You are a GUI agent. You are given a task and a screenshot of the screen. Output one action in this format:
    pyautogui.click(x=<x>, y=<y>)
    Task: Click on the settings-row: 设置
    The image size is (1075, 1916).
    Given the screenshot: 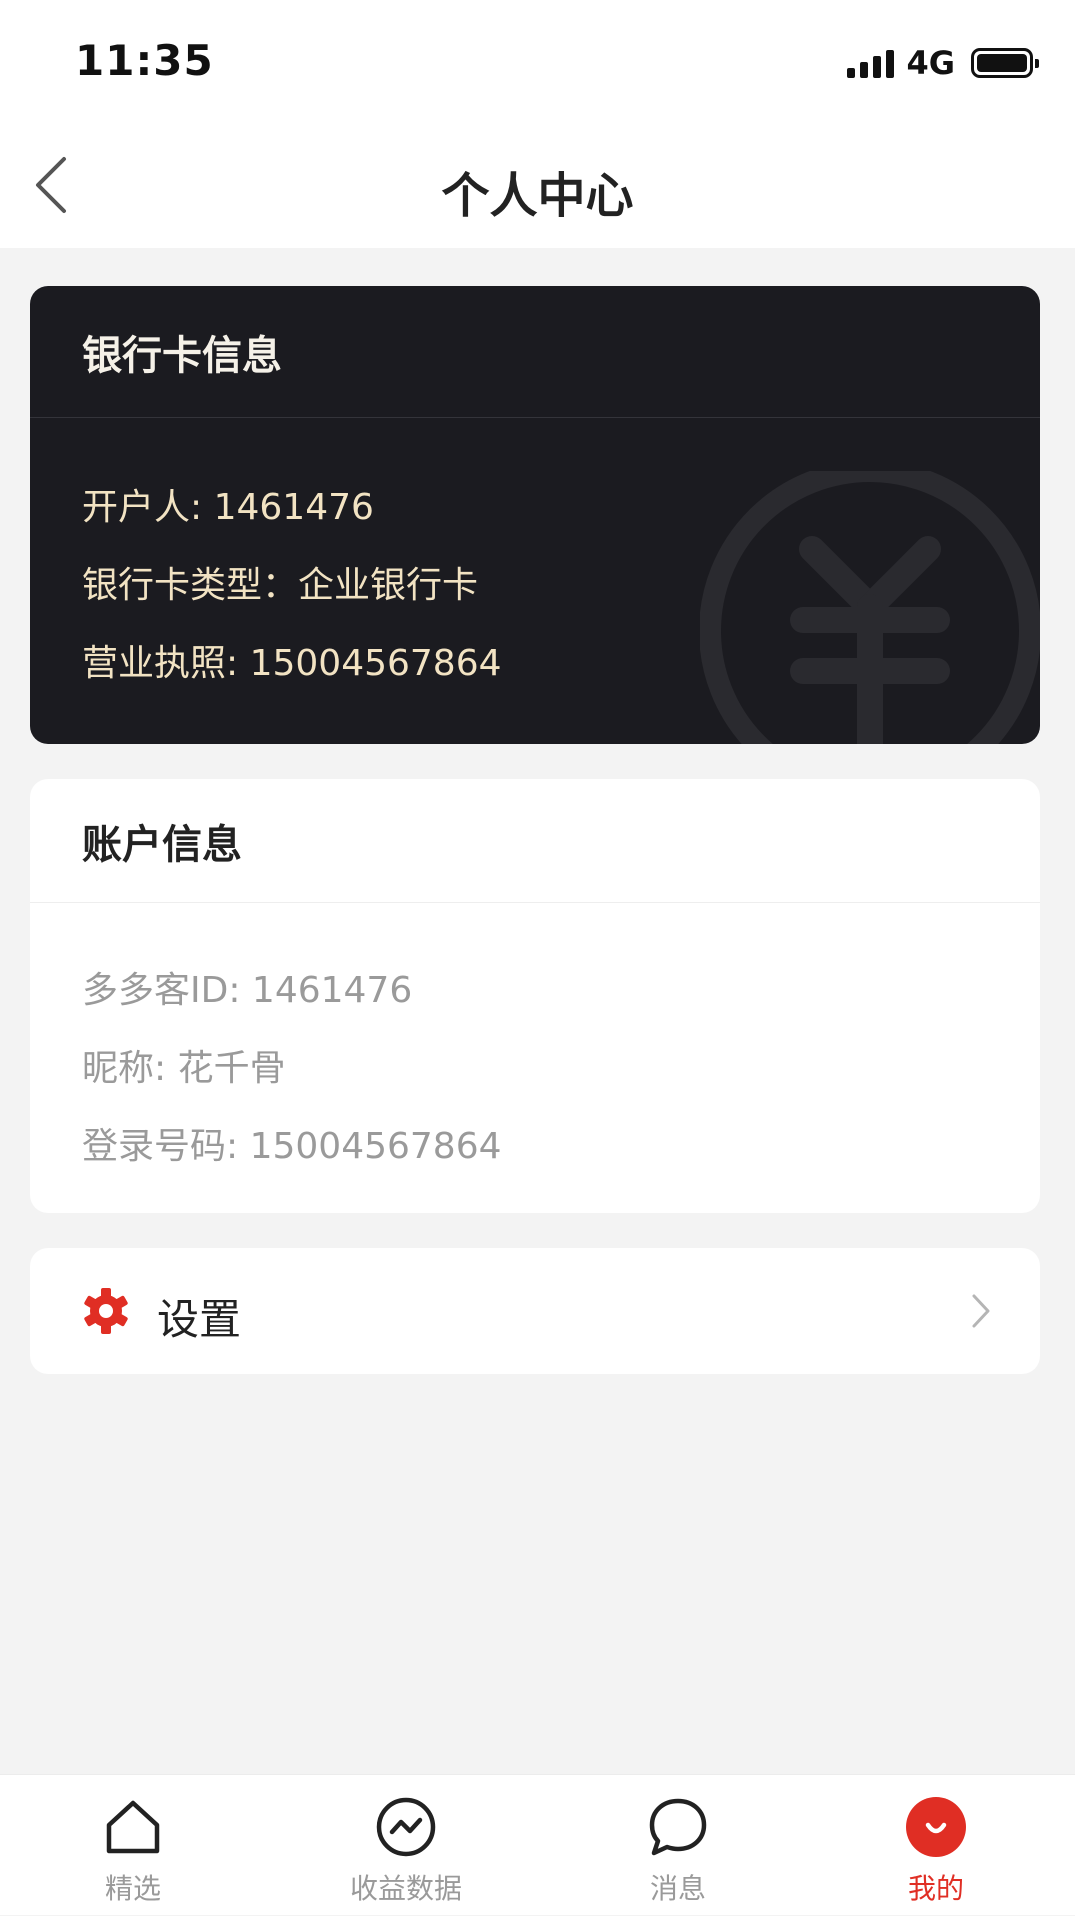 What is the action you would take?
    pyautogui.click(x=535, y=1311)
    